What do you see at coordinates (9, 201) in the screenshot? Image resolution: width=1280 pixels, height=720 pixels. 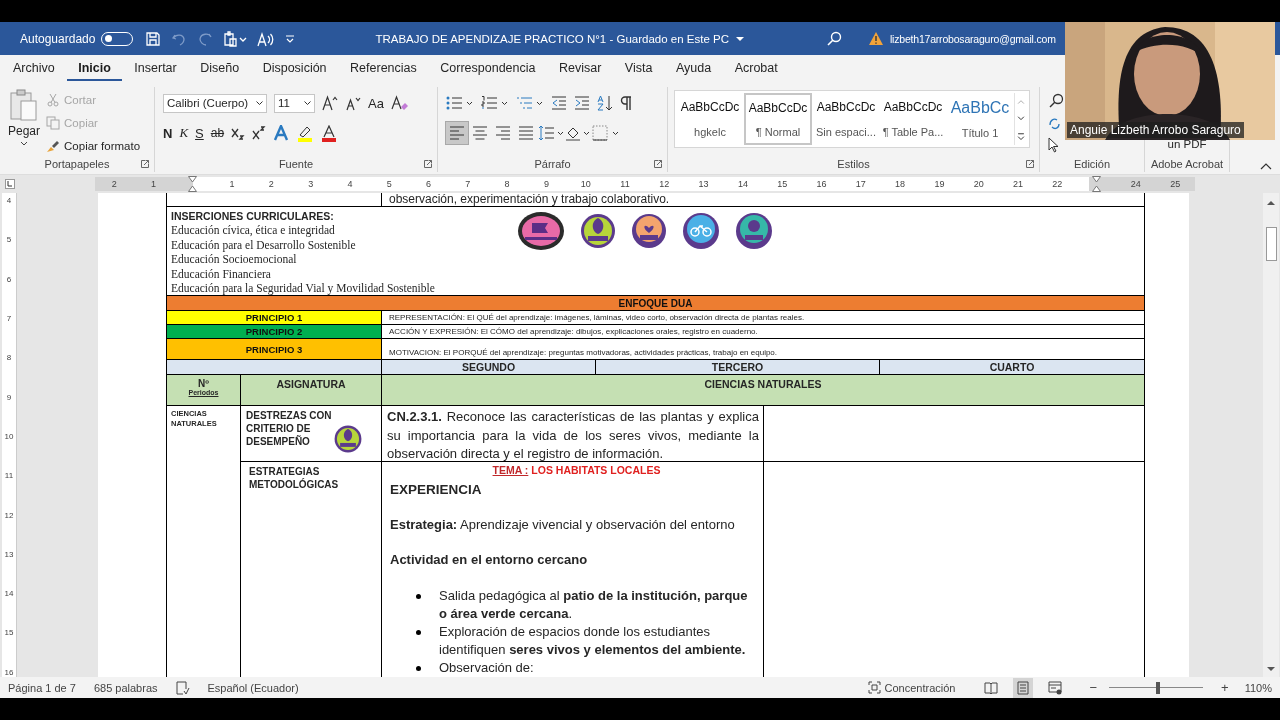 I see `ruler-number: 4` at bounding box center [9, 201].